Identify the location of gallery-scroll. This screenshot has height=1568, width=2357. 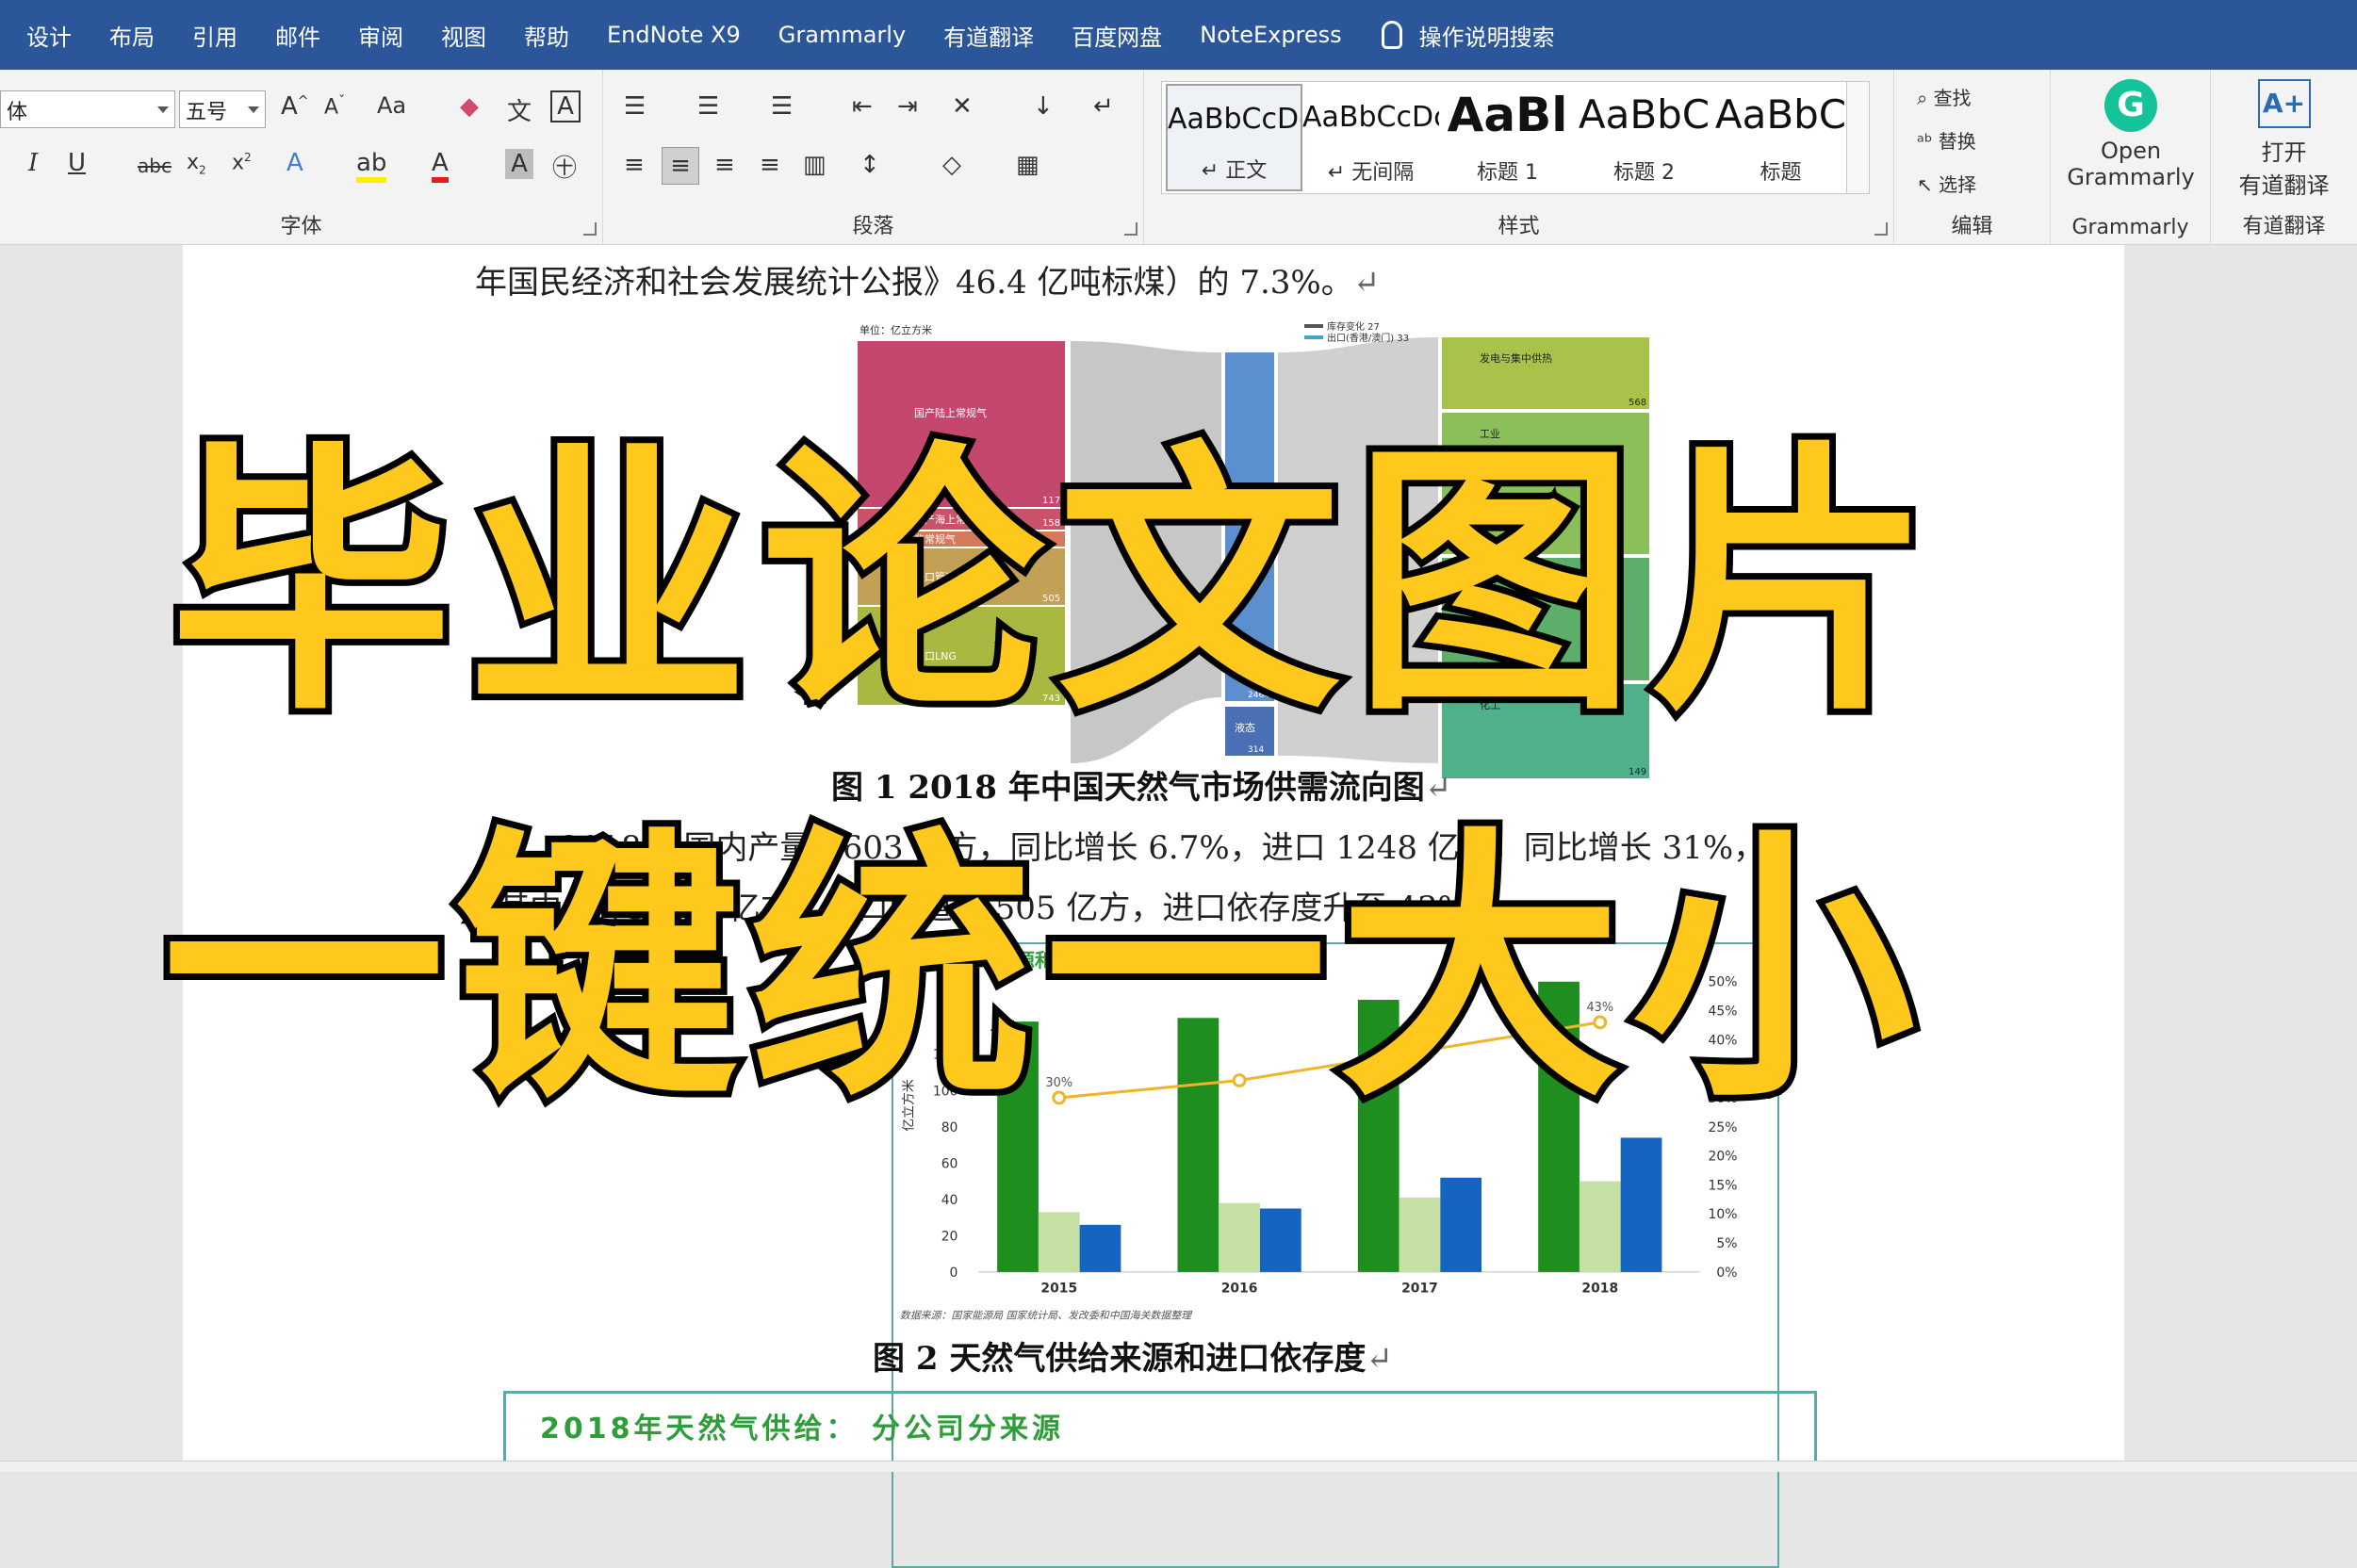
(1857, 138).